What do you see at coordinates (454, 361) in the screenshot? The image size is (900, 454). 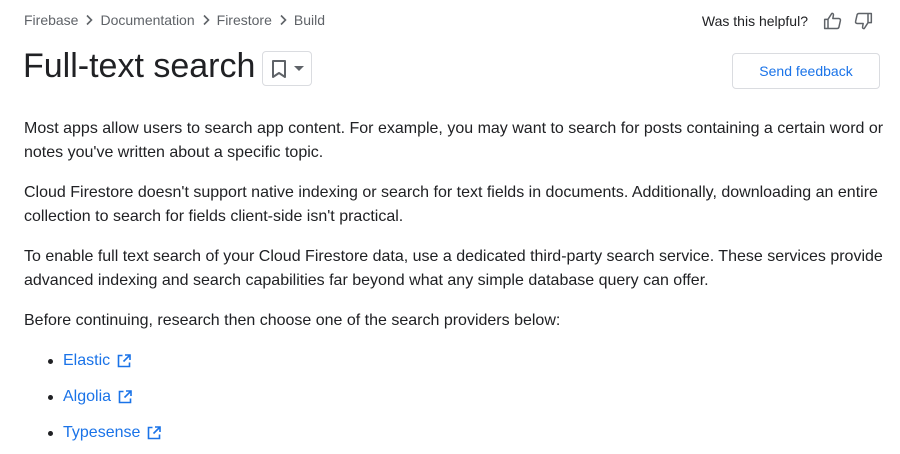 I see `list-item: Elastic` at bounding box center [454, 361].